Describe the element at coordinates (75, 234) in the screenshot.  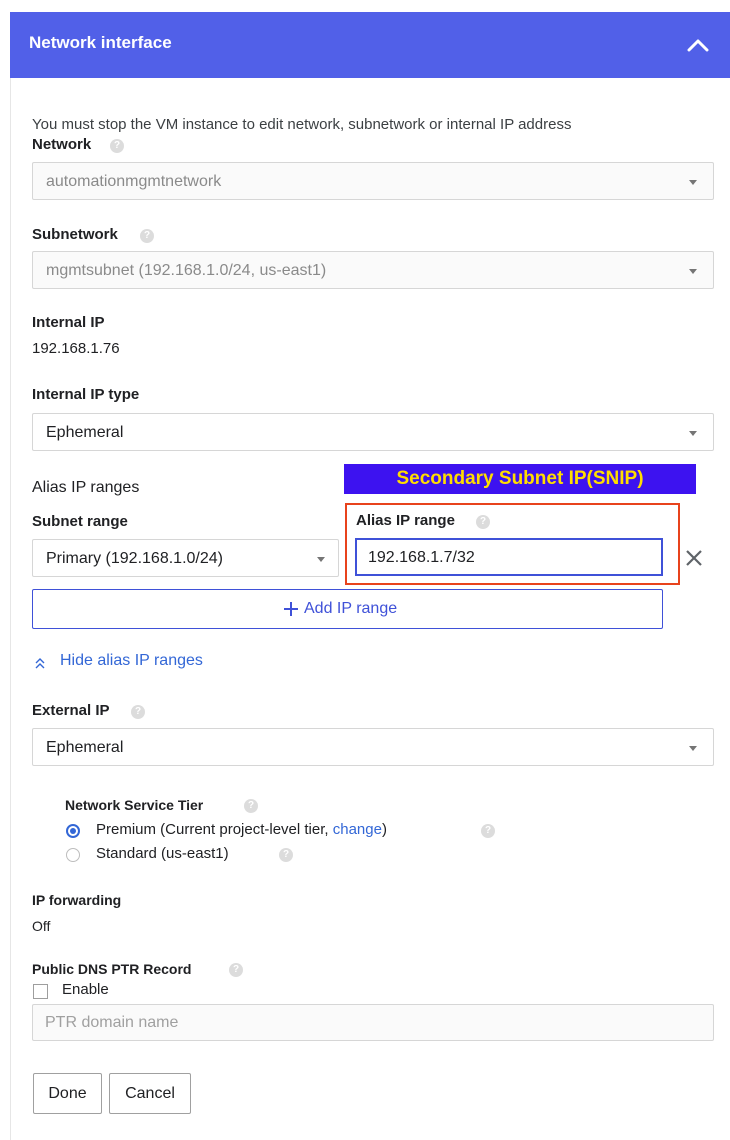
I see `subnetwork-label: Subnetwork` at that location.